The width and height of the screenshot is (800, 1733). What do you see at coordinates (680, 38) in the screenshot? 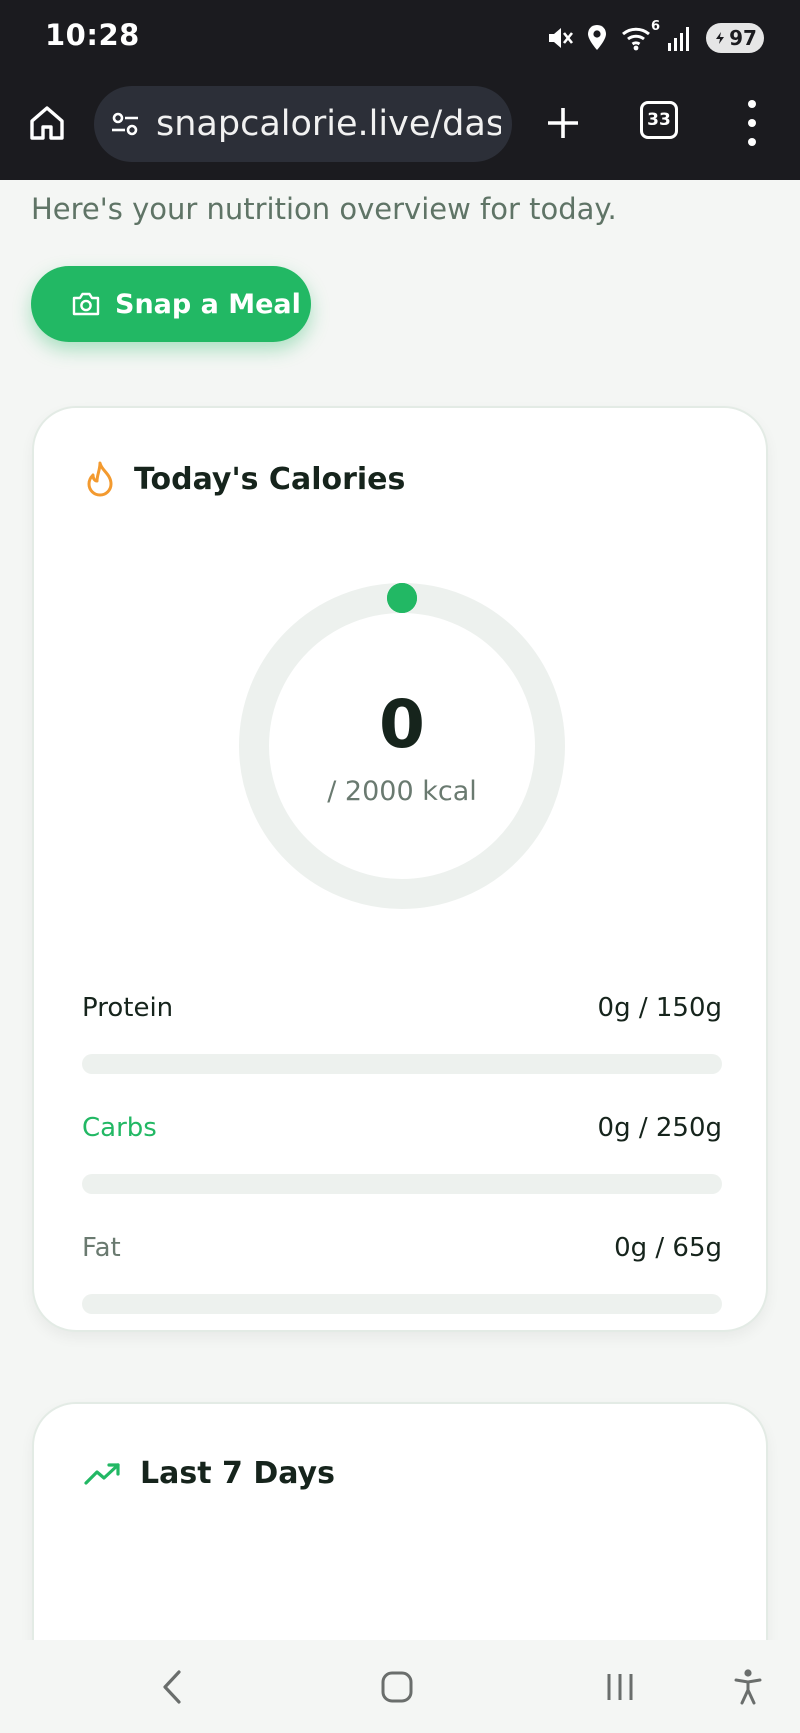
I see `signal-icon` at bounding box center [680, 38].